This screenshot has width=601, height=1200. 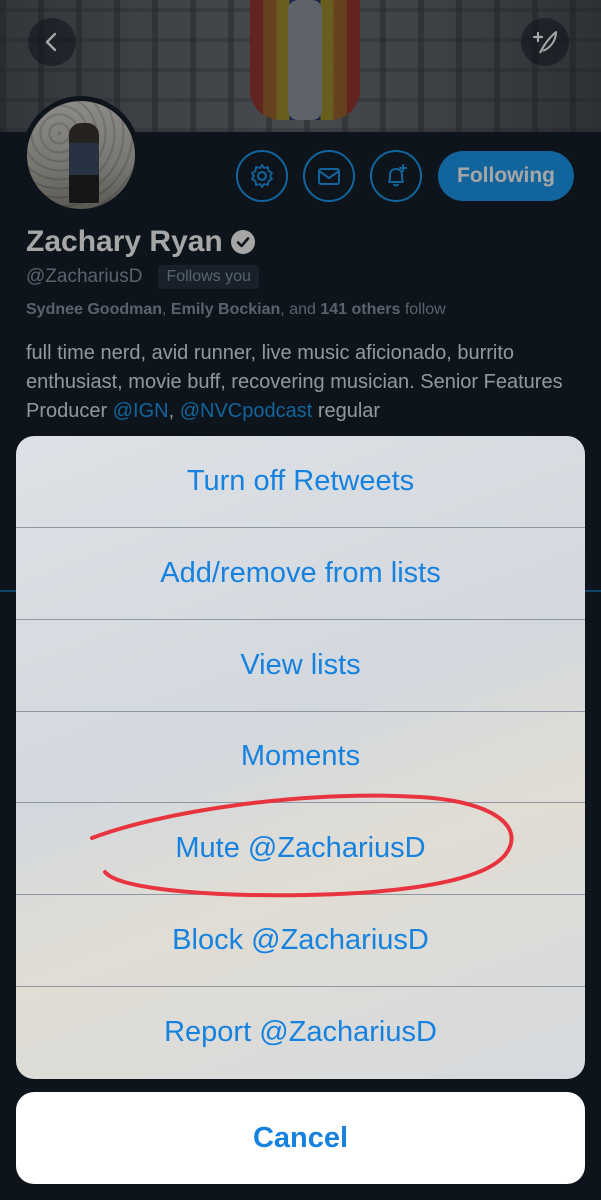 I want to click on mute-user-button: Mute @ZachariusD, so click(x=300, y=849).